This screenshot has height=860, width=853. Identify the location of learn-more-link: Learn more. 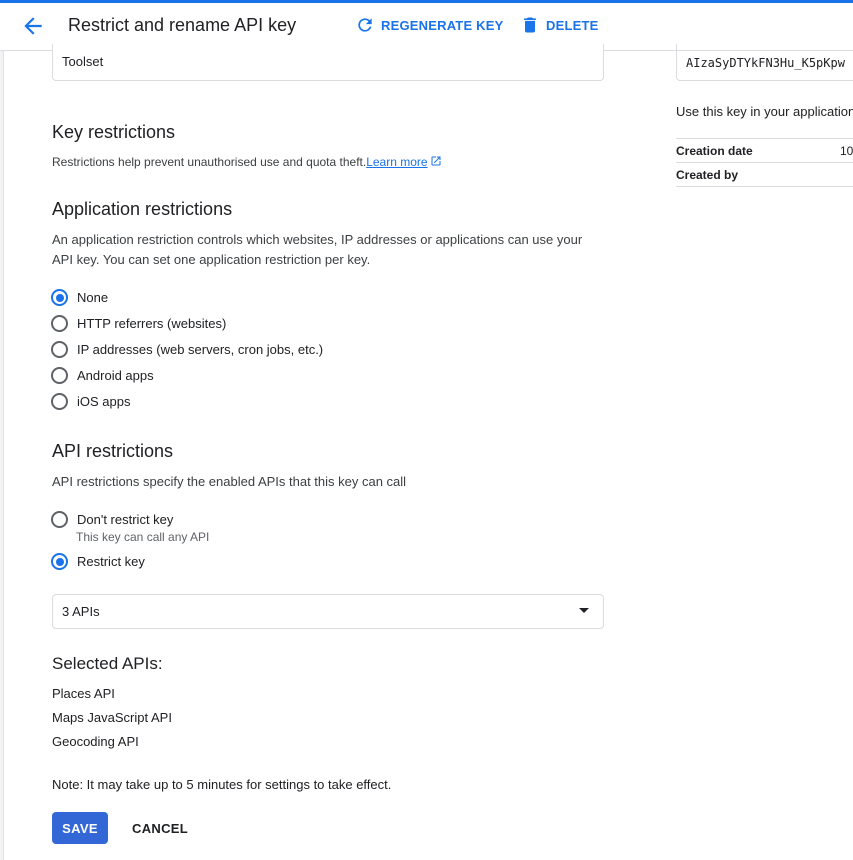
(403, 162).